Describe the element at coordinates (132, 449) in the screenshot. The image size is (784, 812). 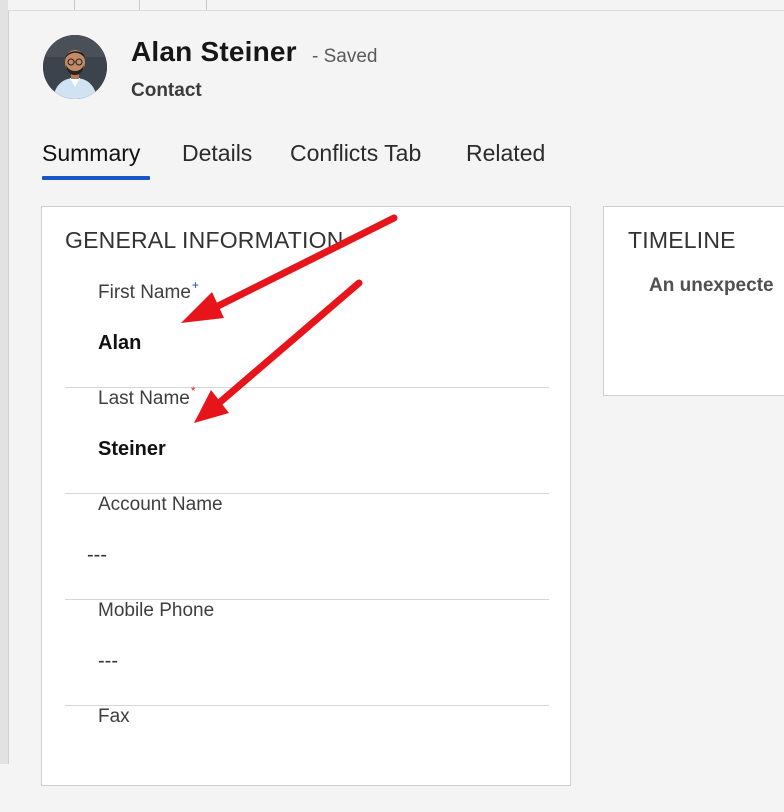
I see `last-name-value: Steiner` at that location.